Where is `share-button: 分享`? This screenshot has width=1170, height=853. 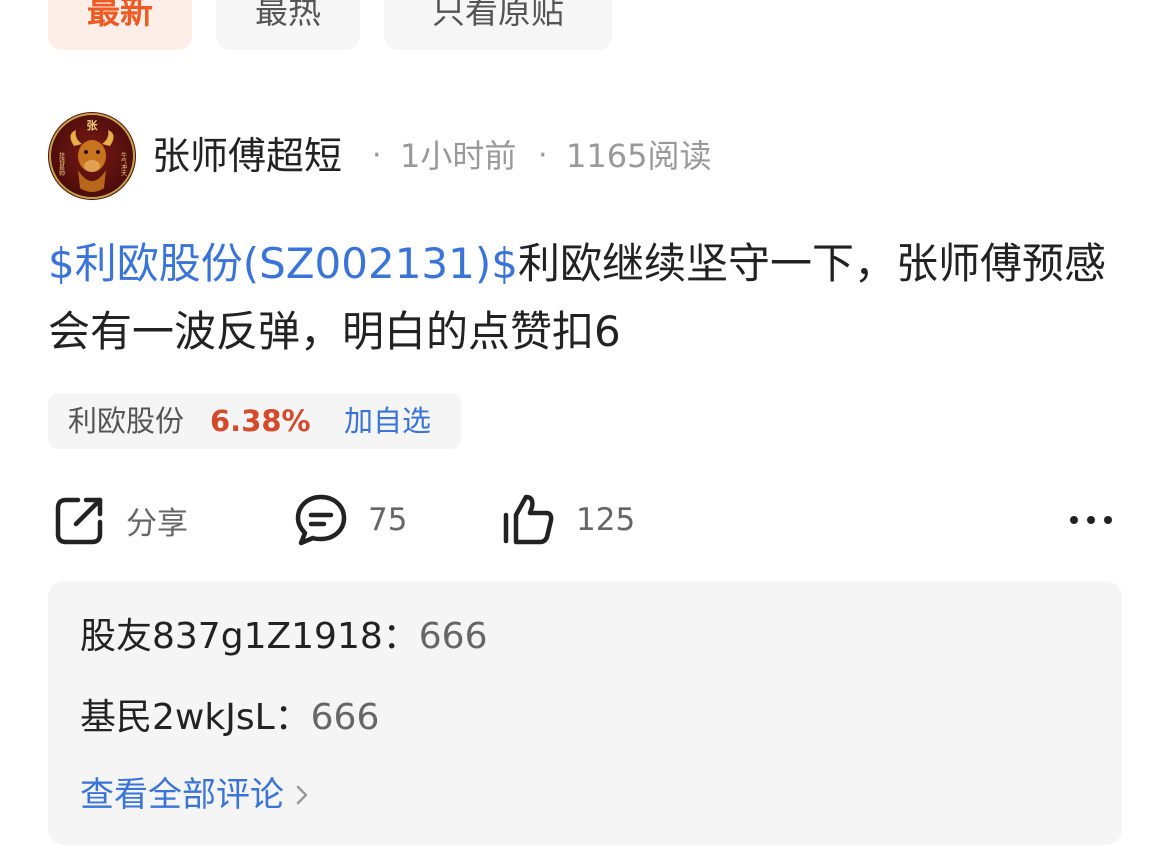 share-button: 分享 is located at coordinates (121, 520).